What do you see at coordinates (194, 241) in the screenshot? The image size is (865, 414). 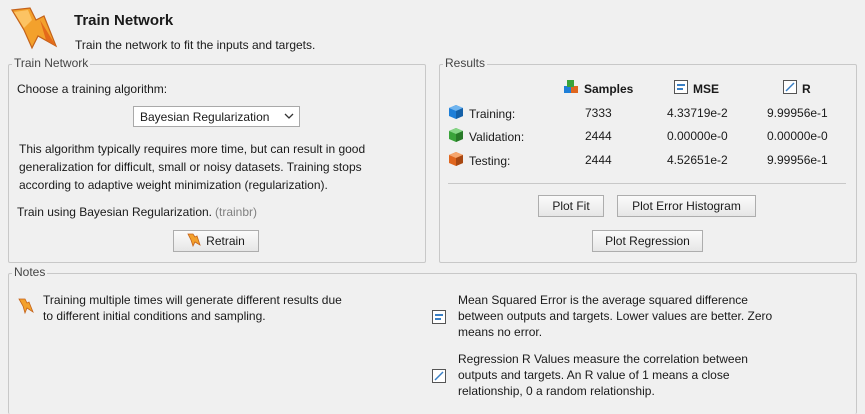 I see `retrain-icon` at bounding box center [194, 241].